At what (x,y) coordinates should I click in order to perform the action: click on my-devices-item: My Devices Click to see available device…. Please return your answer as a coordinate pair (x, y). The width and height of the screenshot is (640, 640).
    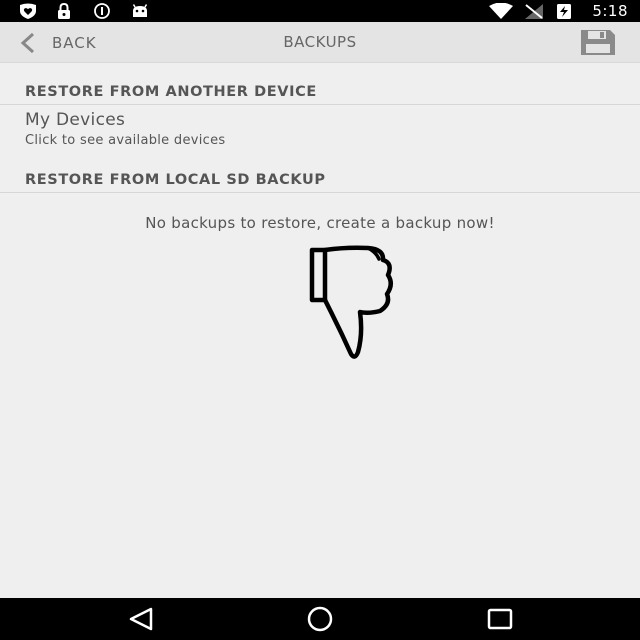
    Looking at the image, I should click on (320, 130).